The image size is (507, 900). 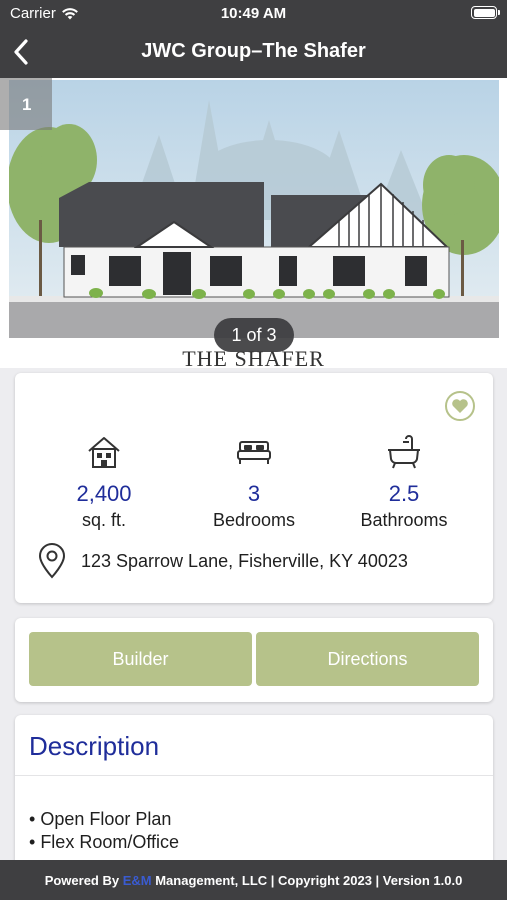 I want to click on bedrooms-label: Bedrooms, so click(x=254, y=520).